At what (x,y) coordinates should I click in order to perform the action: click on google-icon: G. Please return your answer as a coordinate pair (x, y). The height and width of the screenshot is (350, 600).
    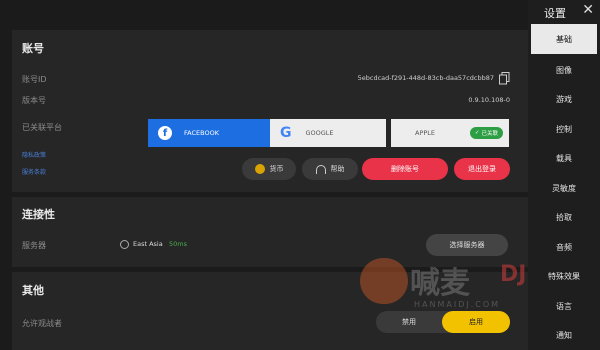
    Looking at the image, I should click on (286, 133).